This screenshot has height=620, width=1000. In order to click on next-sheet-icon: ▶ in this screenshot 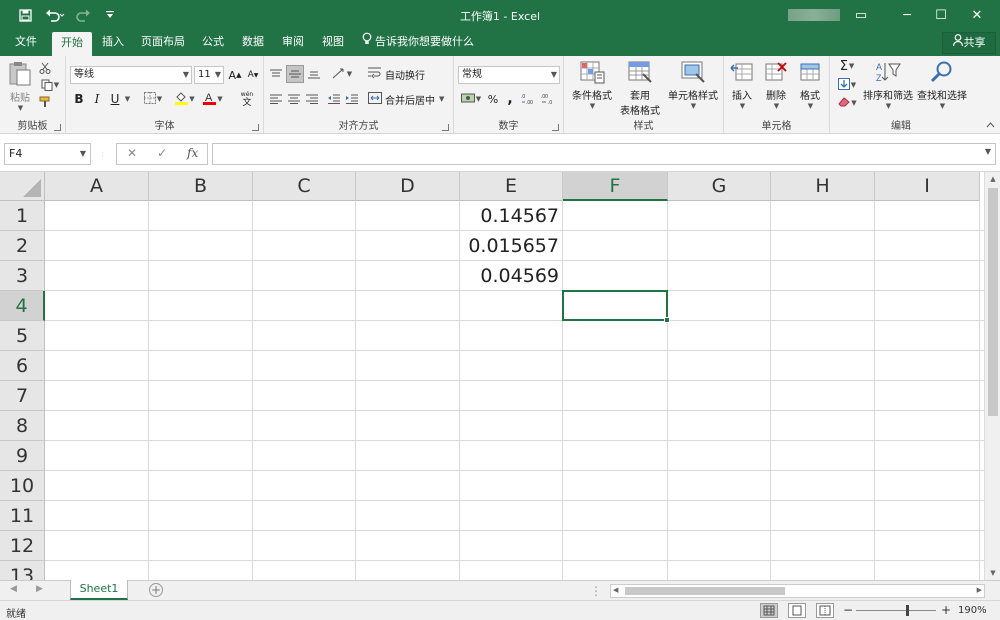, I will do `click(39, 589)`.